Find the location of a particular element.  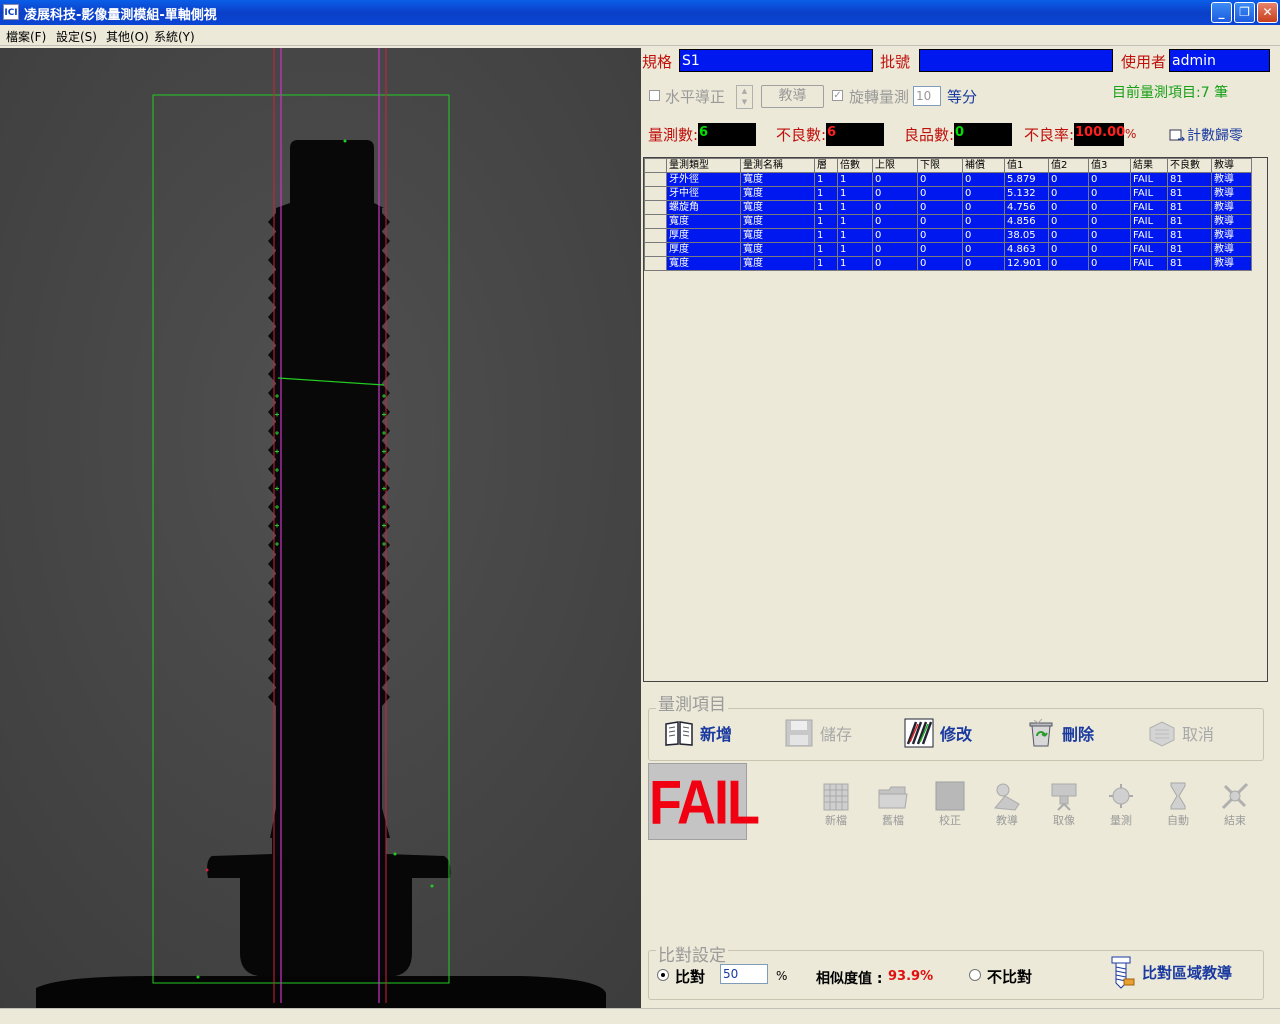

col-lower: 下限 is located at coordinates (940, 165).